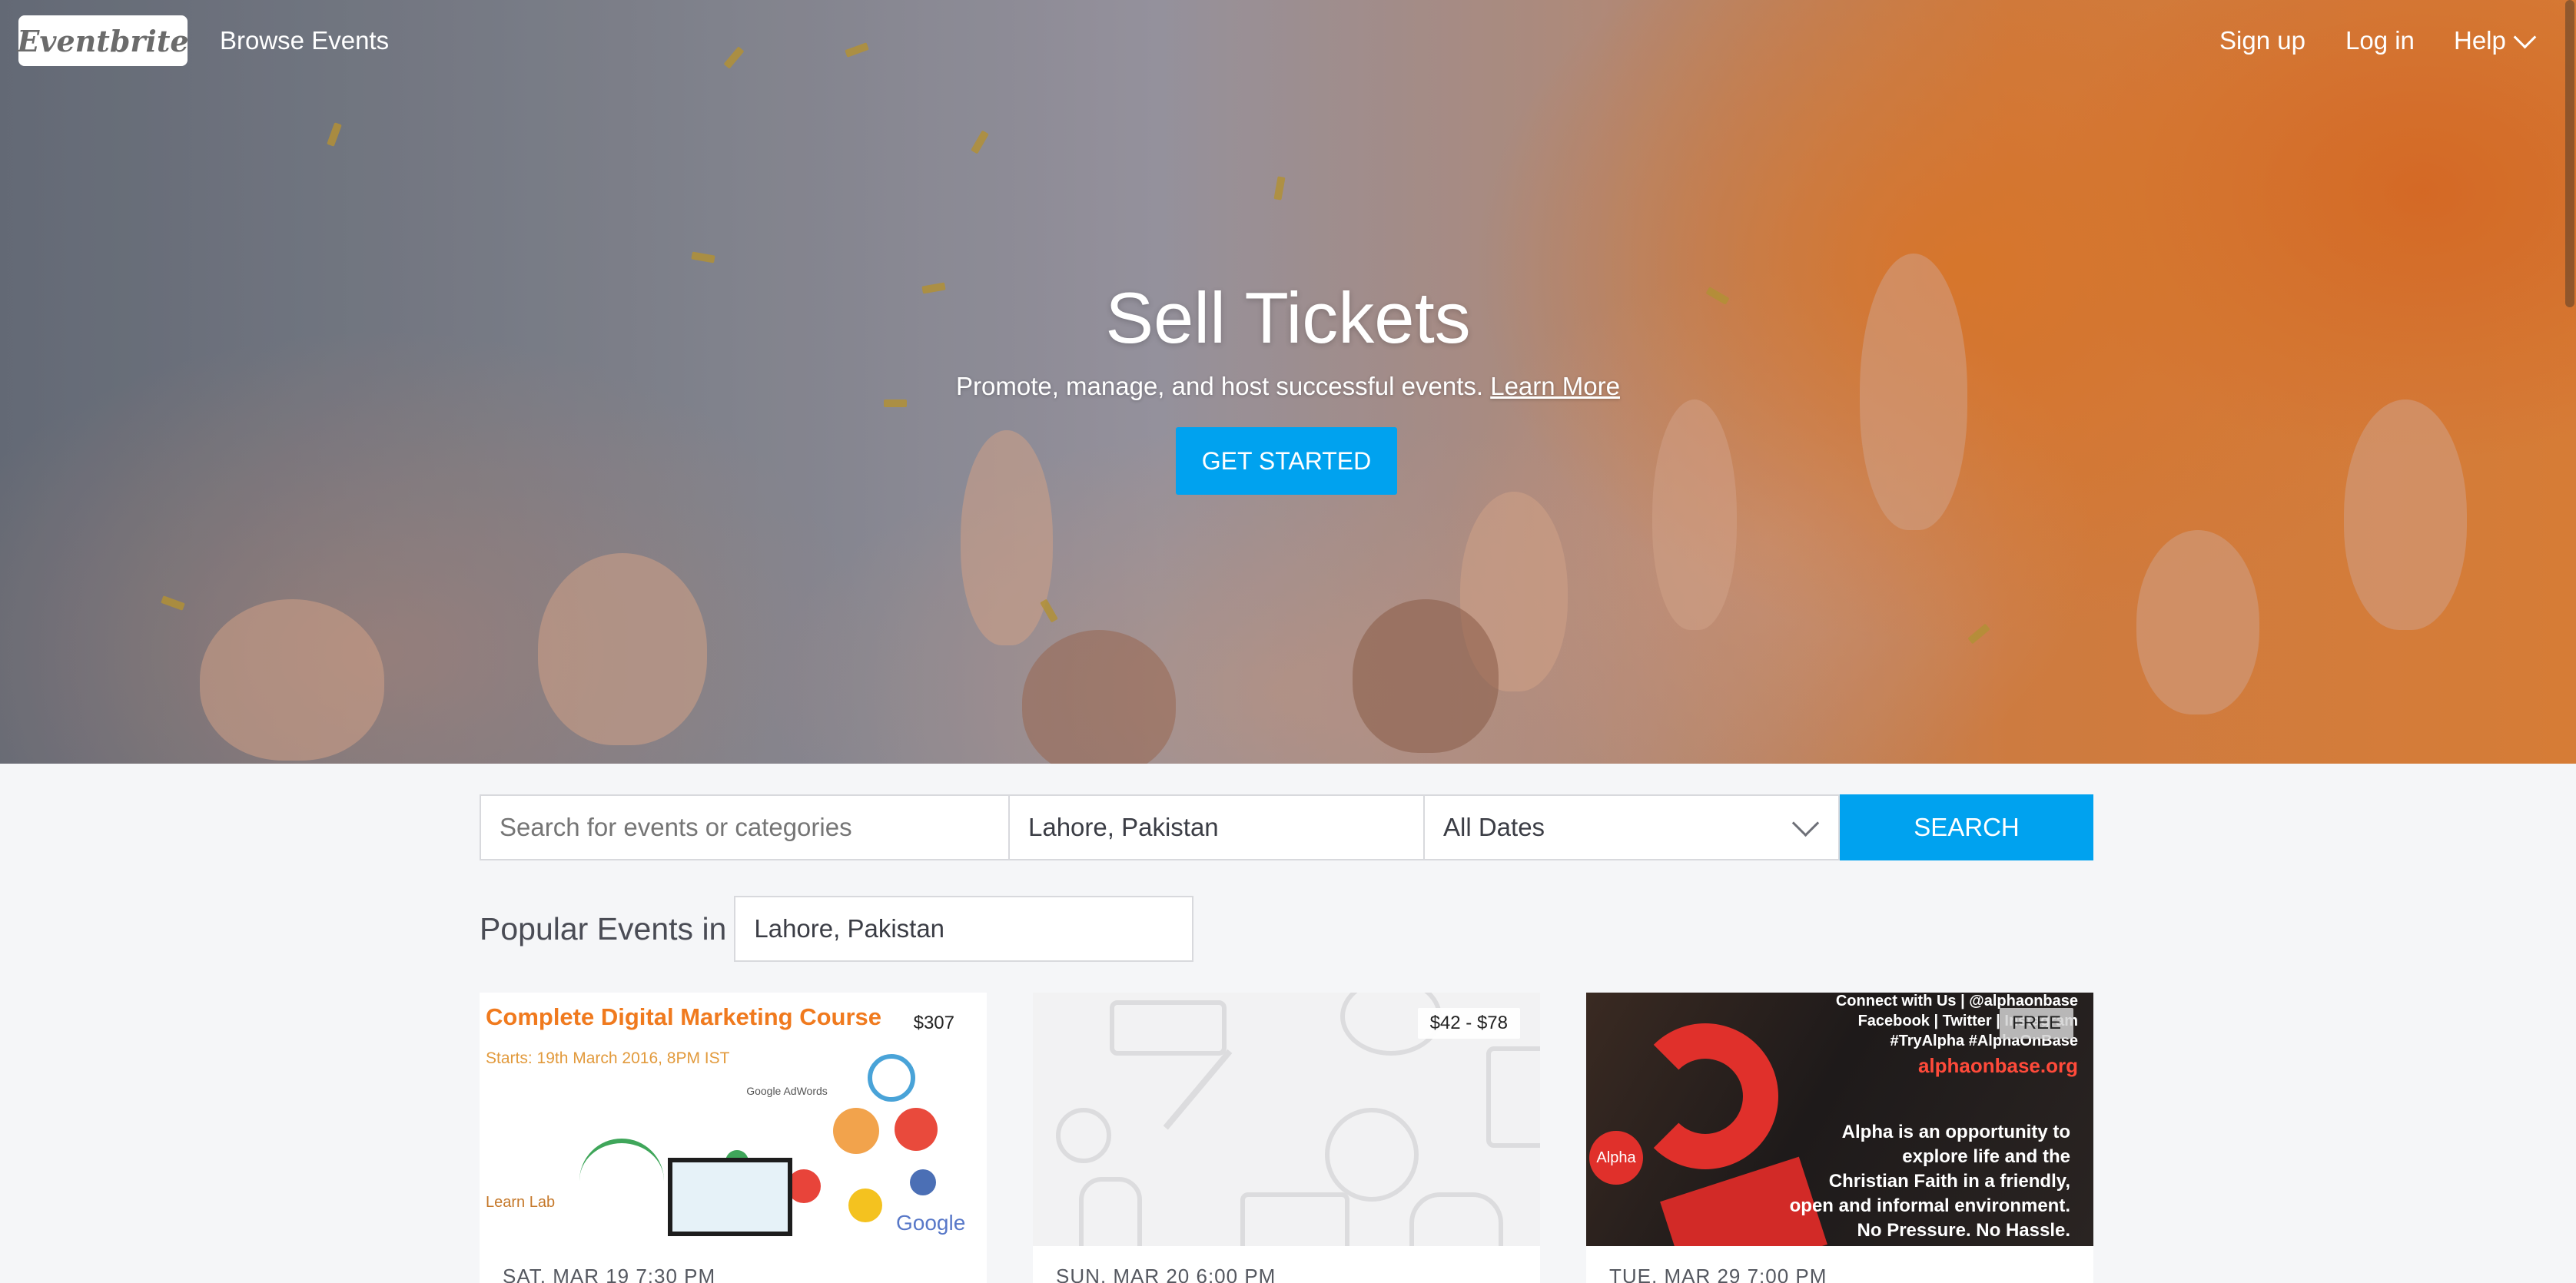 Image resolution: width=2576 pixels, height=1283 pixels. I want to click on price-badge: $42 - $78, so click(1468, 1024).